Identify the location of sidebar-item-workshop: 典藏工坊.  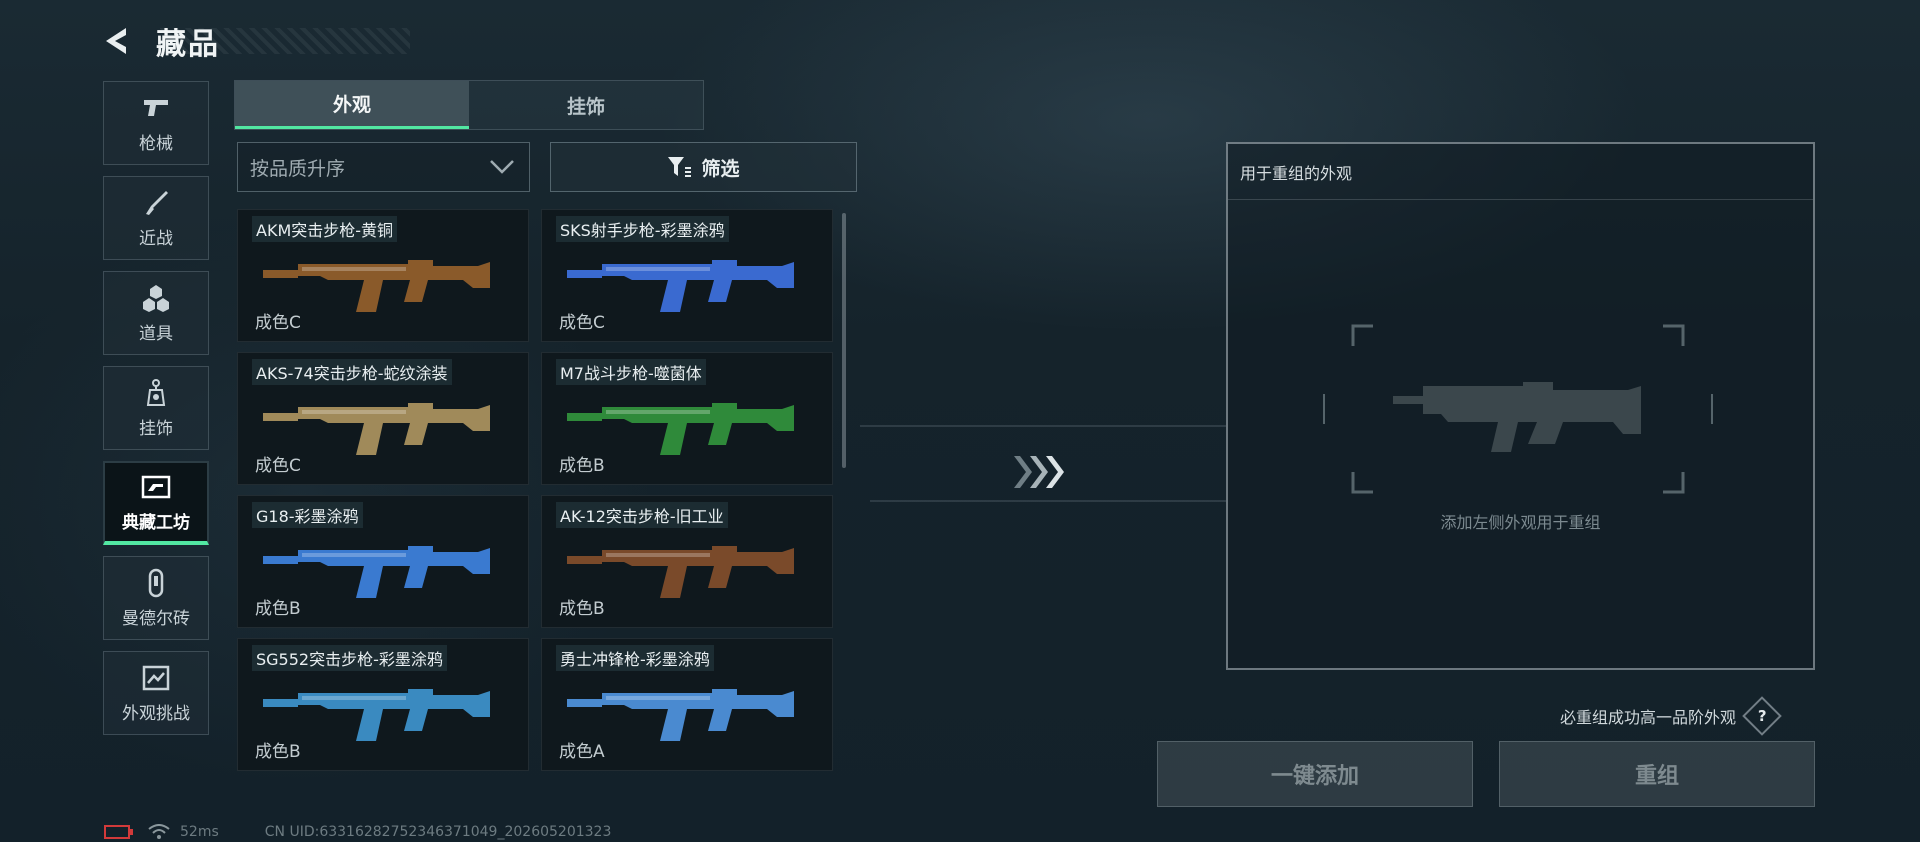
(156, 503).